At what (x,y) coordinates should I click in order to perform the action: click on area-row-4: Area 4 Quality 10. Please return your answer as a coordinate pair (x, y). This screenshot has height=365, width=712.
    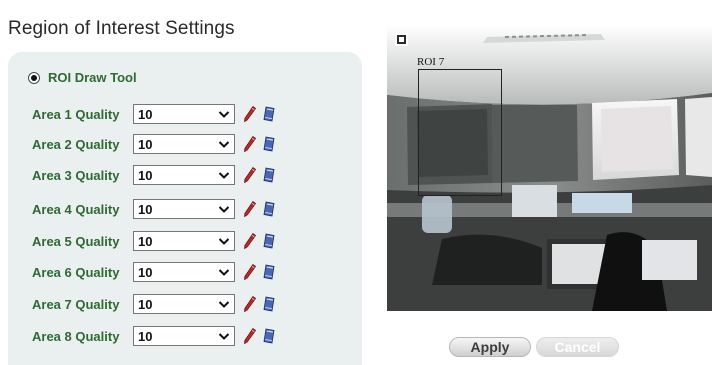
    Looking at the image, I should click on (154, 209).